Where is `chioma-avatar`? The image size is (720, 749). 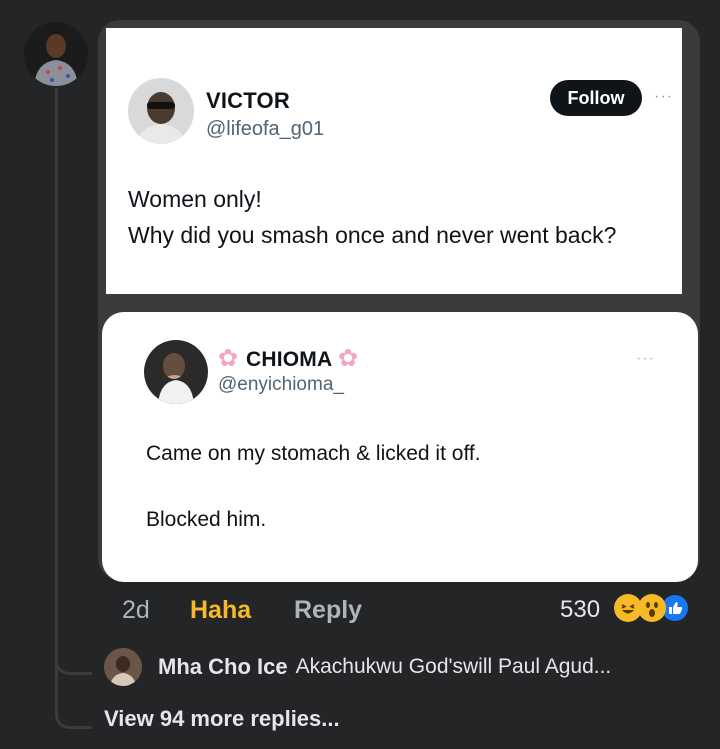 chioma-avatar is located at coordinates (176, 372).